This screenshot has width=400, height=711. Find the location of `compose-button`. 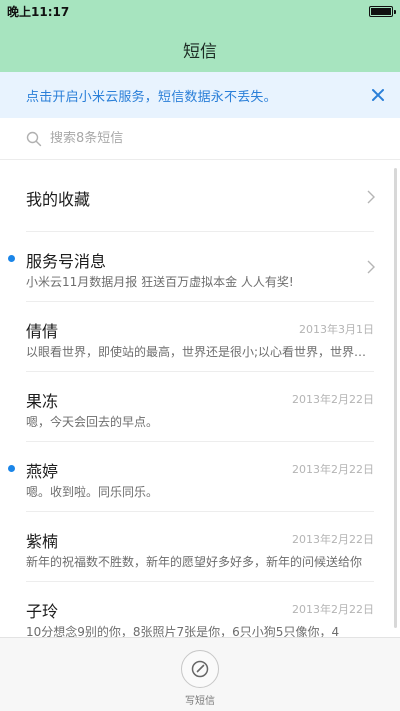

compose-button is located at coordinates (200, 669).